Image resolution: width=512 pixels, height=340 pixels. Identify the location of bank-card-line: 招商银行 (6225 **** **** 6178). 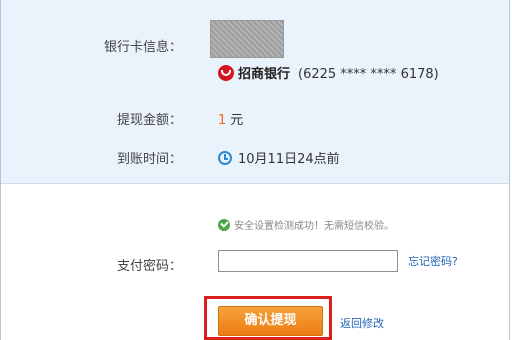
(328, 72).